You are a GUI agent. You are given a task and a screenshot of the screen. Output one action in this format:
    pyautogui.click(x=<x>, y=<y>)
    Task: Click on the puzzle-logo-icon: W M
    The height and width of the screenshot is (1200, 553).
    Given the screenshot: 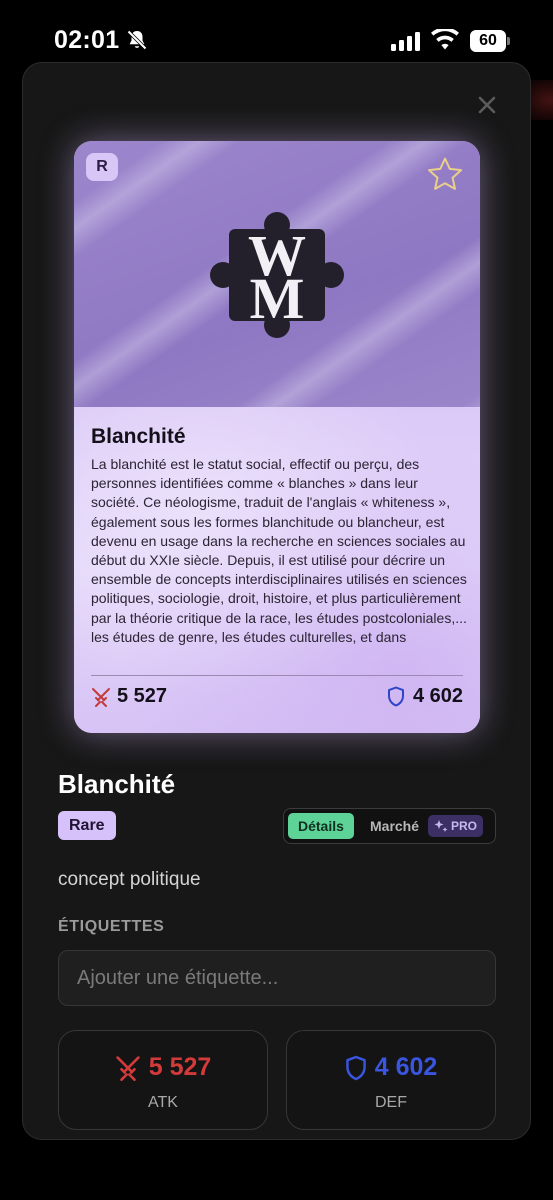 What is the action you would take?
    pyautogui.click(x=277, y=277)
    